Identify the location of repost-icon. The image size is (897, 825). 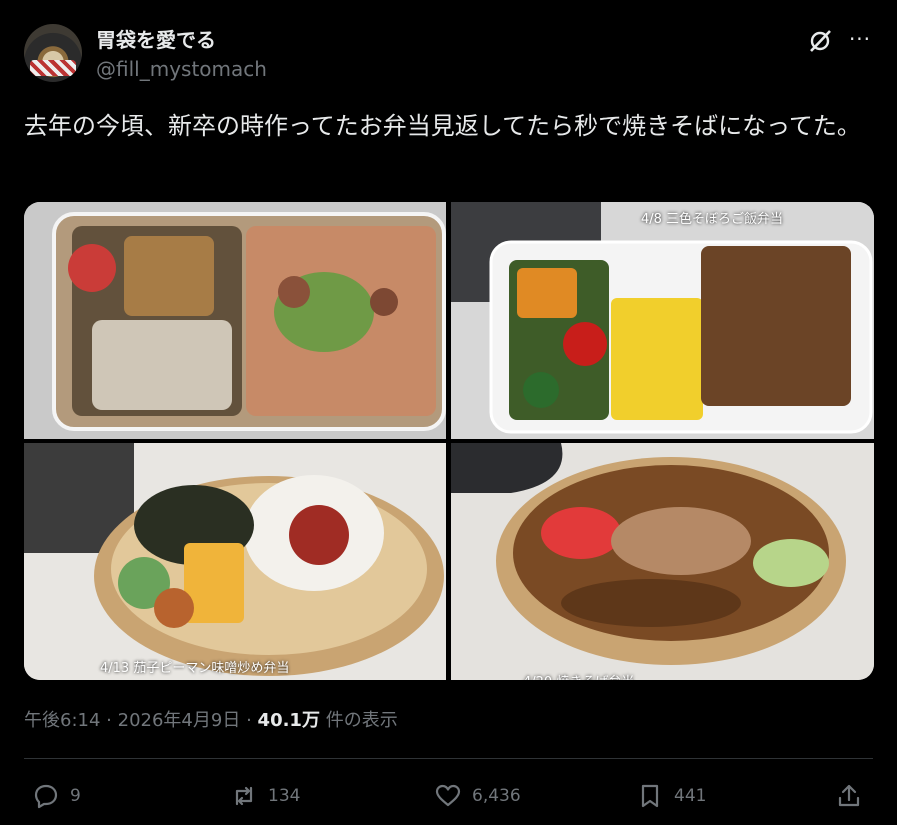
(244, 796).